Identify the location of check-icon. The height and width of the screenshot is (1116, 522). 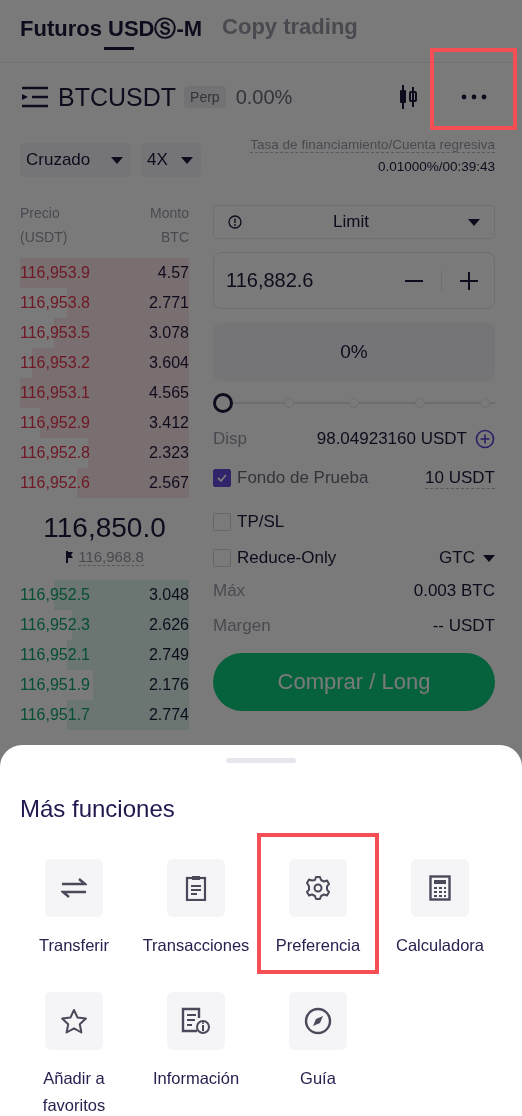
(222, 478).